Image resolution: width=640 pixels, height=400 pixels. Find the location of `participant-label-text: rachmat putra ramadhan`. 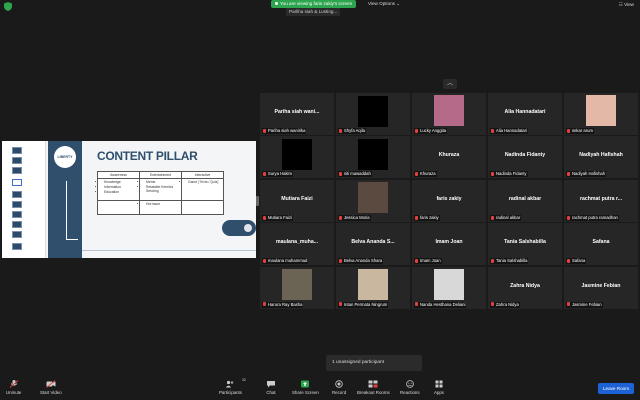

participant-label-text: rachmat putra ramadhan is located at coordinates (595, 217).